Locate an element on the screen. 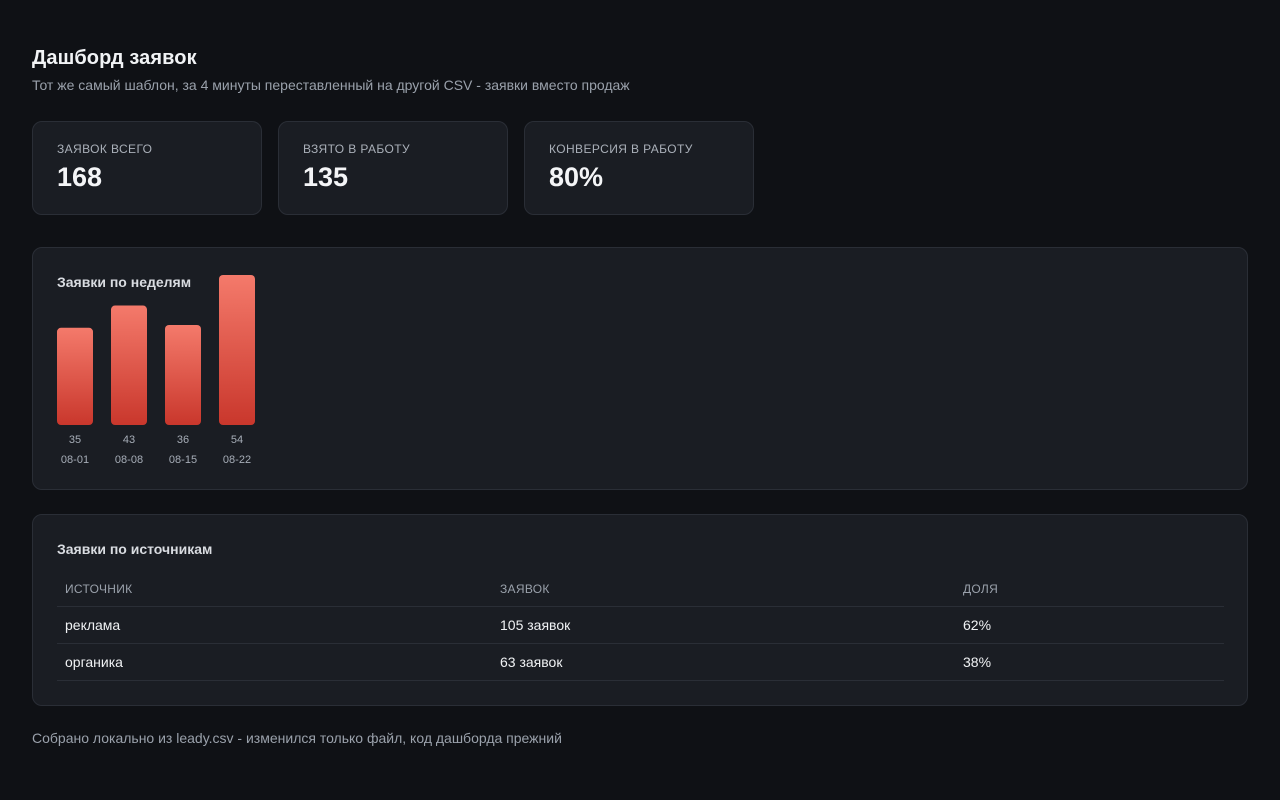  kpi-value: 135 is located at coordinates (326, 177).